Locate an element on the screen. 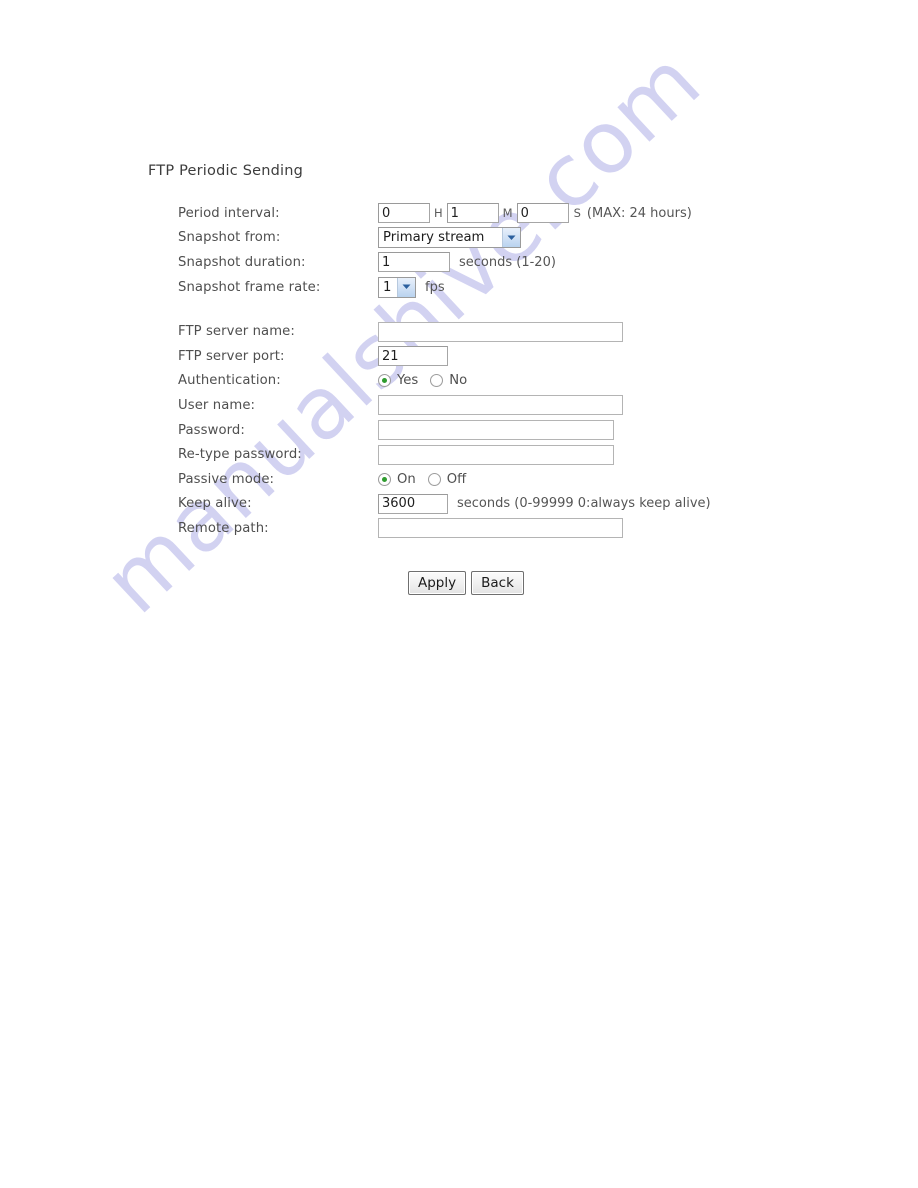 The height and width of the screenshot is (1188, 918). authentication-yes-label: Yes is located at coordinates (408, 381).